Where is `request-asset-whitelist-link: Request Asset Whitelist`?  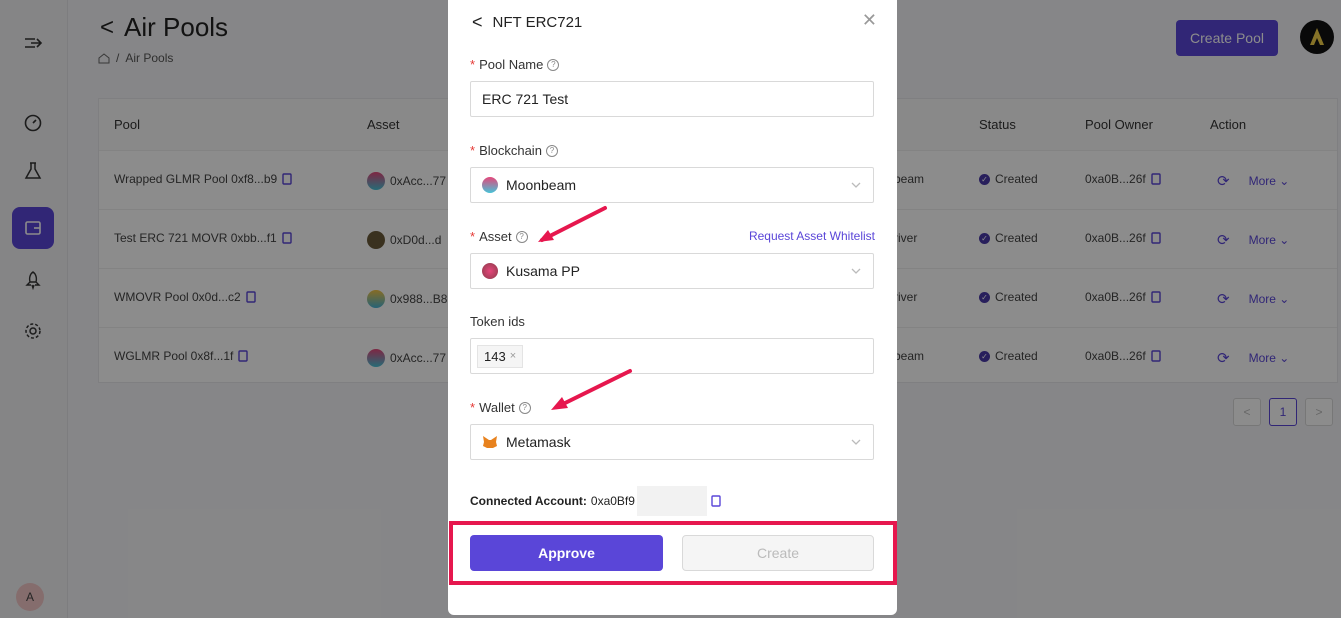
request-asset-whitelist-link: Request Asset Whitelist is located at coordinates (812, 236).